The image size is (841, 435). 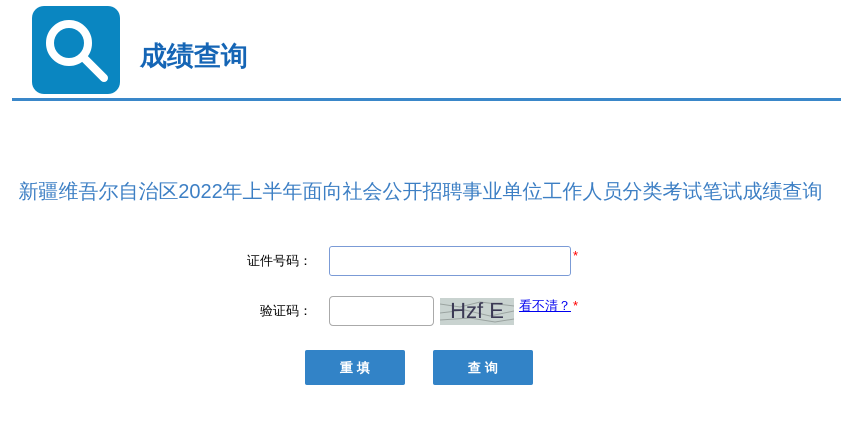 I want to click on captcha-field, so click(x=381, y=311).